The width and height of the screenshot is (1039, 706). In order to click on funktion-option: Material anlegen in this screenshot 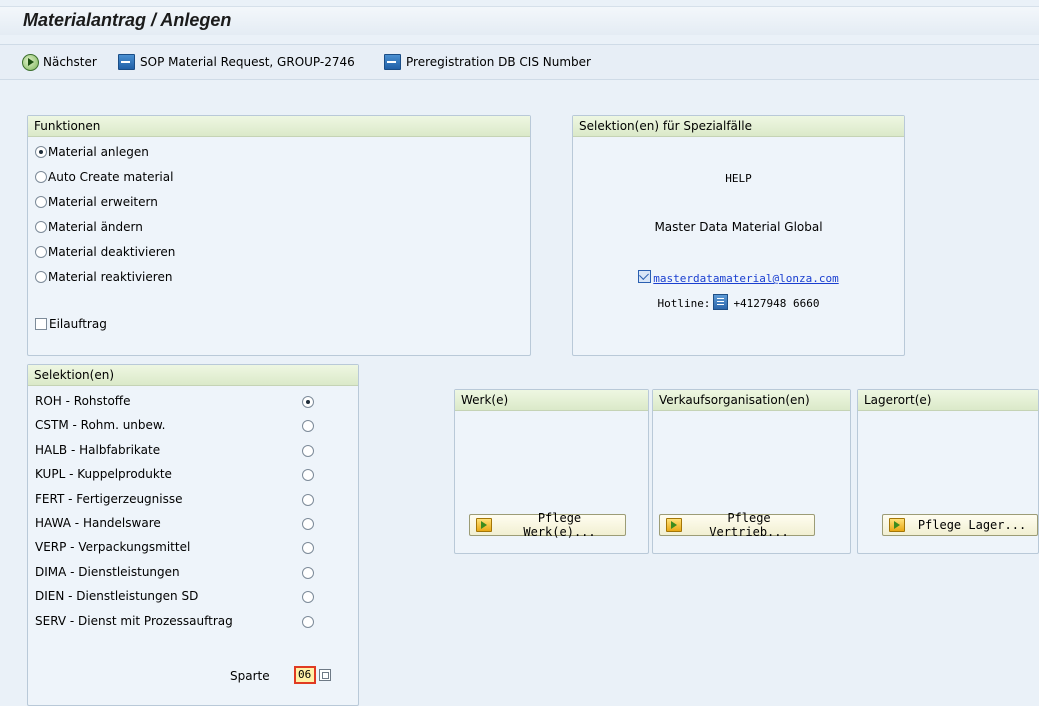, I will do `click(92, 152)`.